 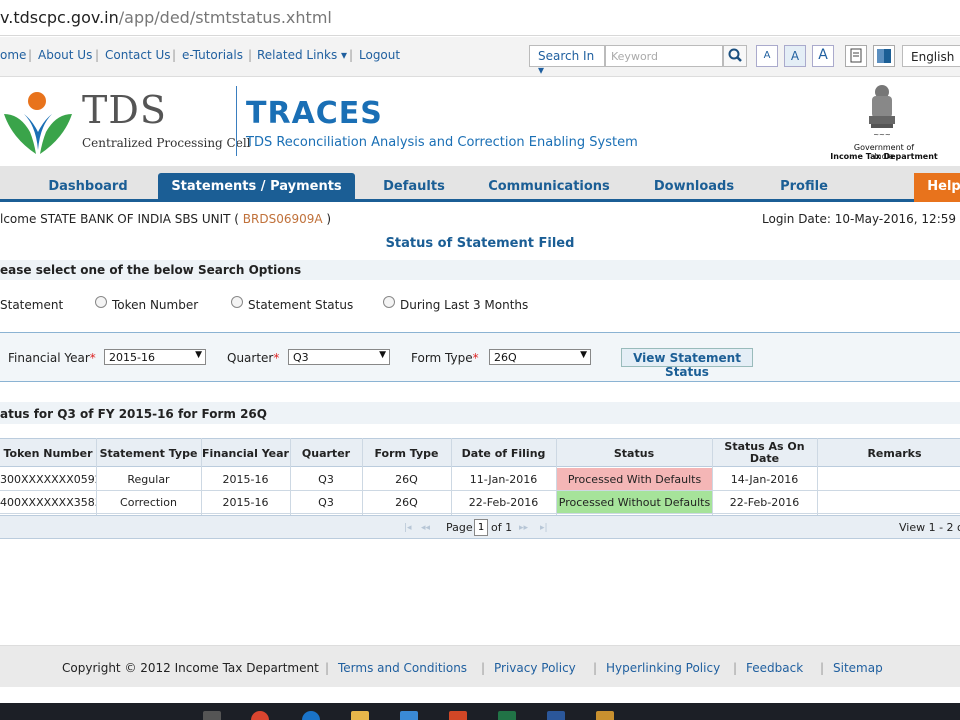 What do you see at coordinates (31, 305) in the screenshot?
I see `option-statement-label: Statement` at bounding box center [31, 305].